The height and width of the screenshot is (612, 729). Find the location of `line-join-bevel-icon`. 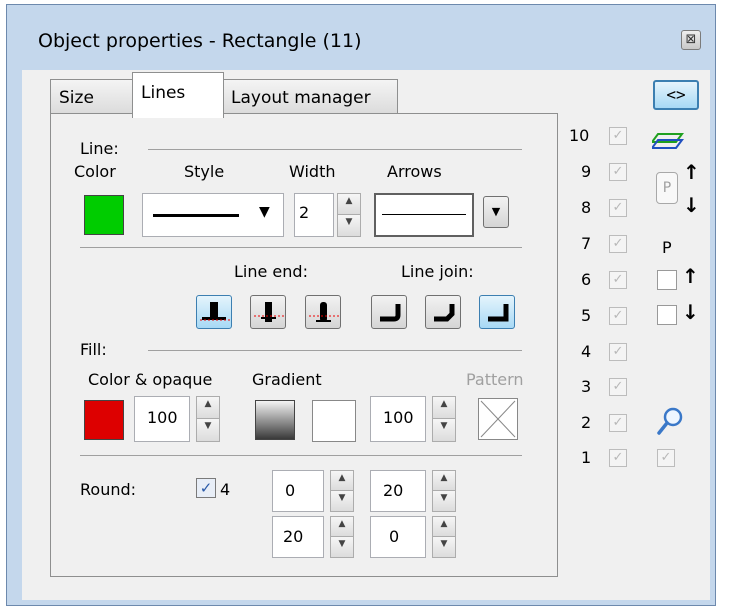

line-join-bevel-icon is located at coordinates (444, 313).